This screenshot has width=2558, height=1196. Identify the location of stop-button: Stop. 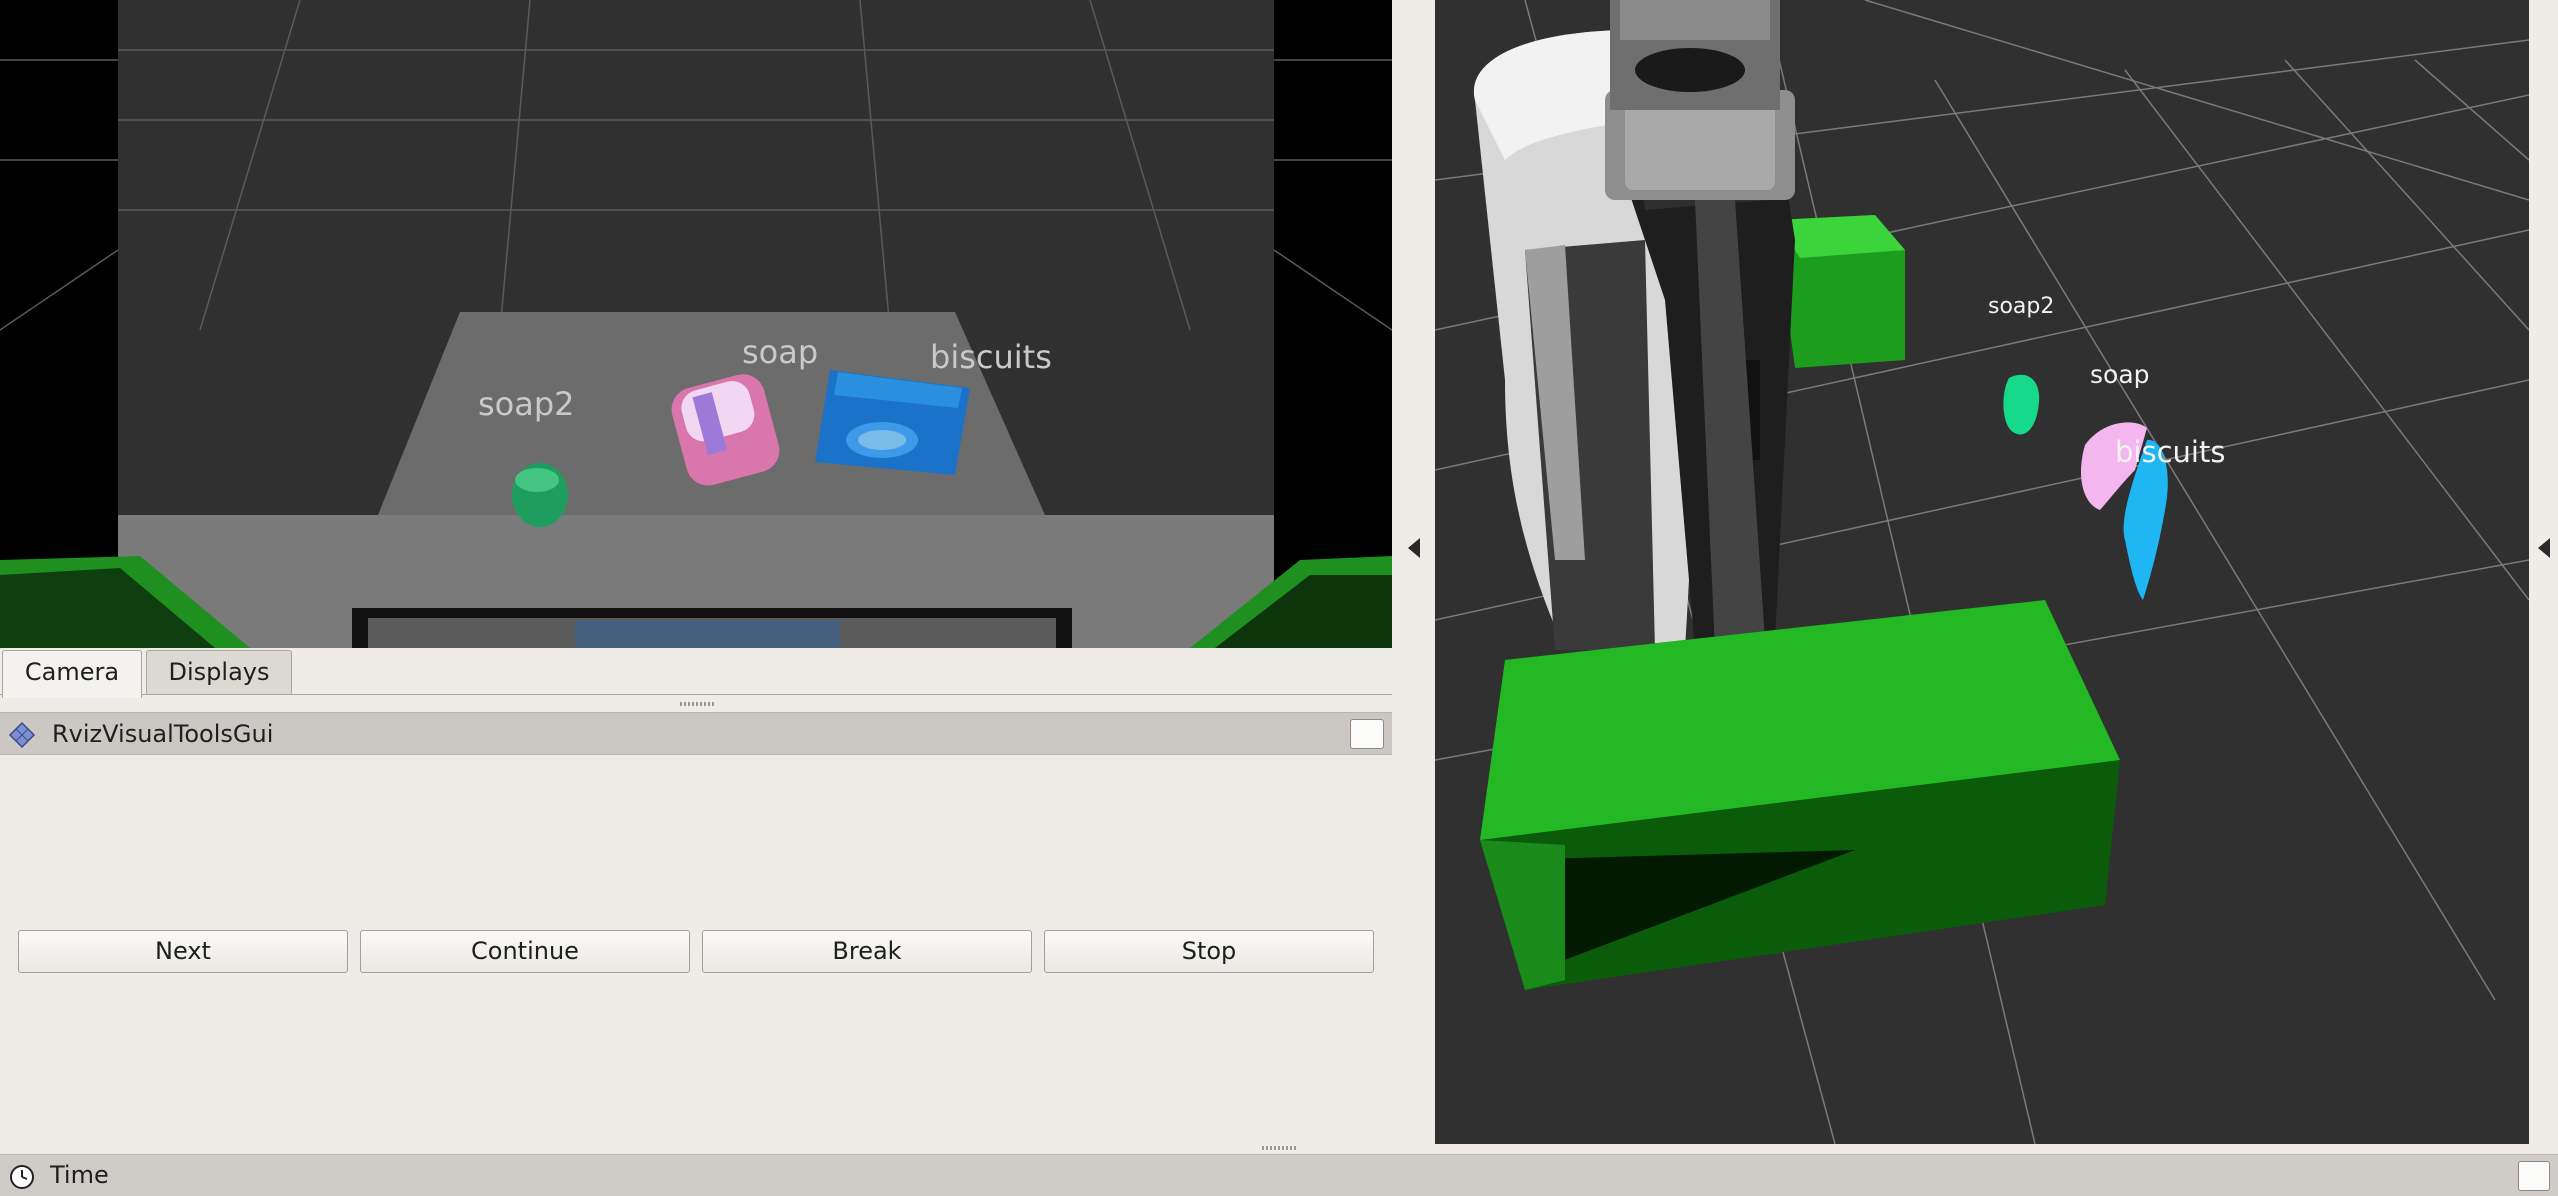
(1209, 951).